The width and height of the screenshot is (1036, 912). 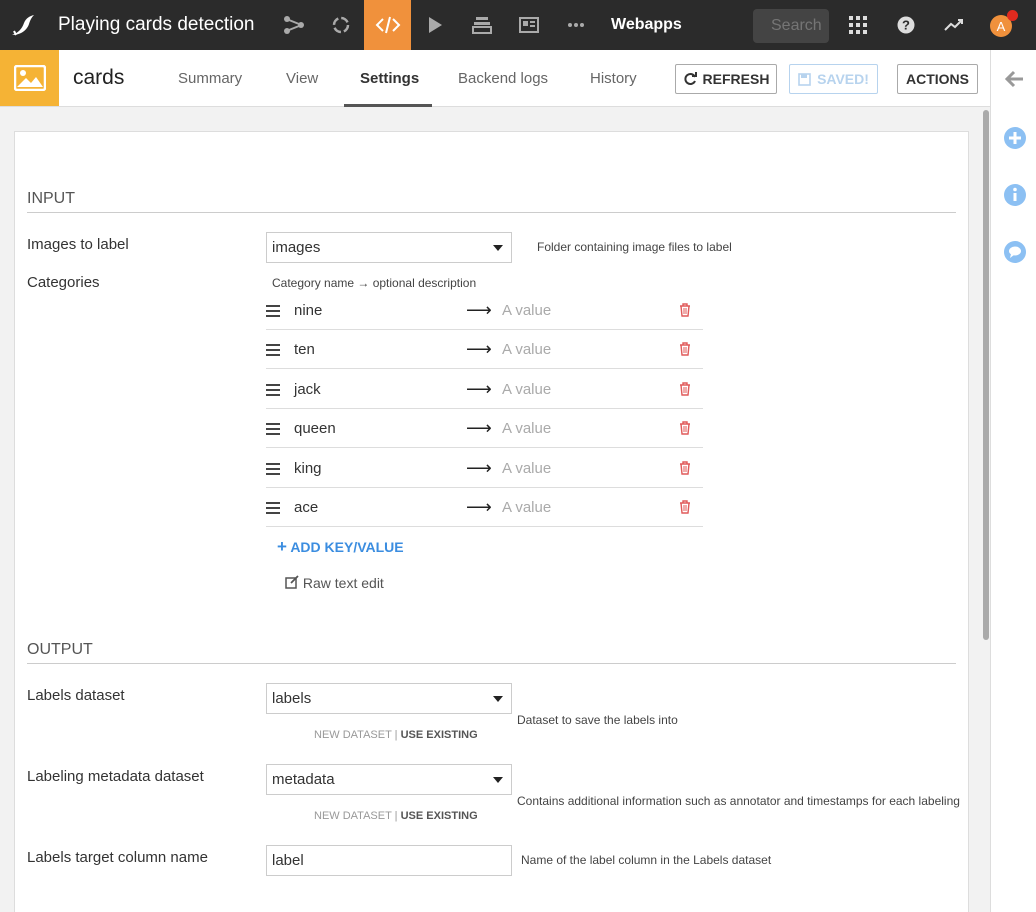 I want to click on category-key: ace, so click(x=306, y=507).